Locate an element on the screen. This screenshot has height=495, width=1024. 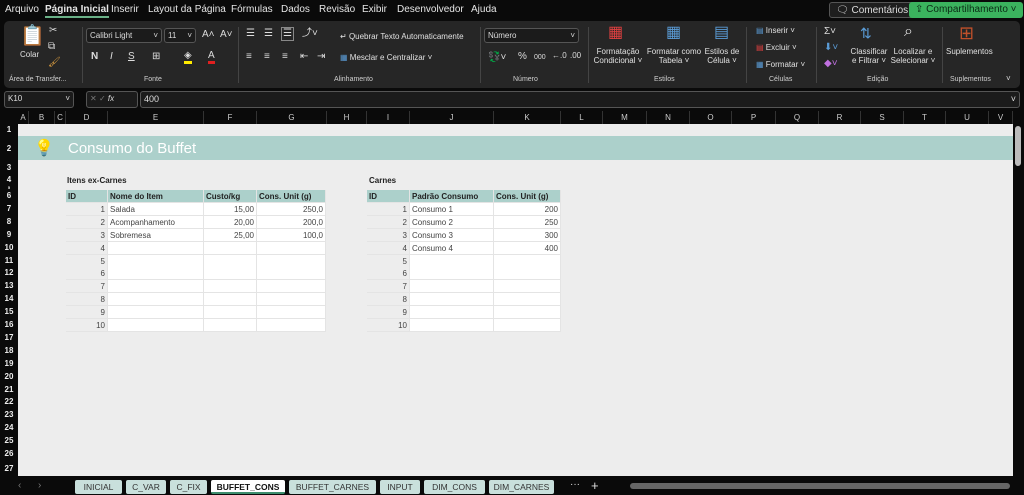
row-header-18: 18 is located at coordinates (9, 351).